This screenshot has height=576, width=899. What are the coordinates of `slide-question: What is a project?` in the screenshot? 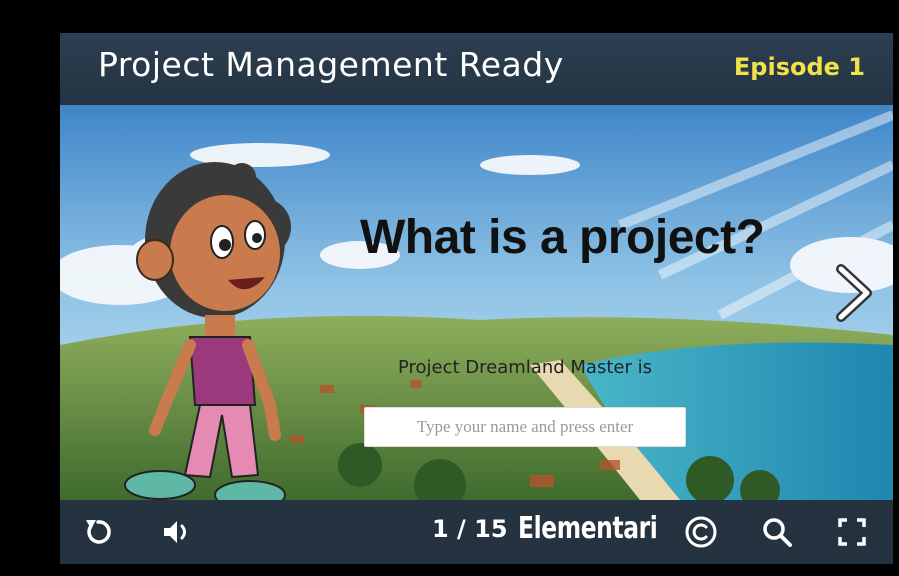 It's located at (562, 237).